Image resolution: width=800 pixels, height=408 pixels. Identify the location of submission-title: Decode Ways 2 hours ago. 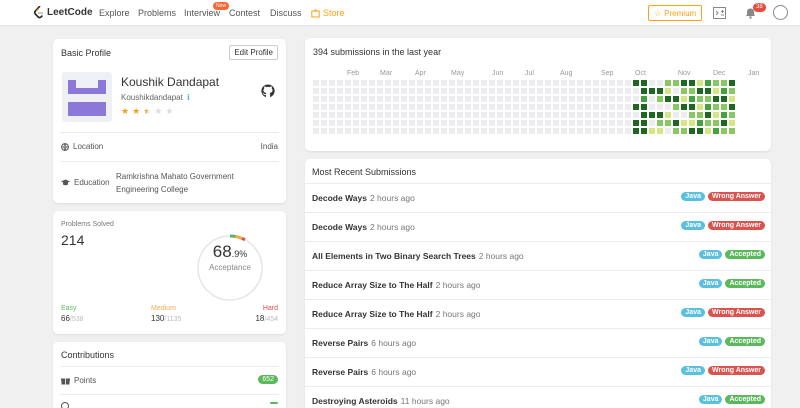
(363, 227).